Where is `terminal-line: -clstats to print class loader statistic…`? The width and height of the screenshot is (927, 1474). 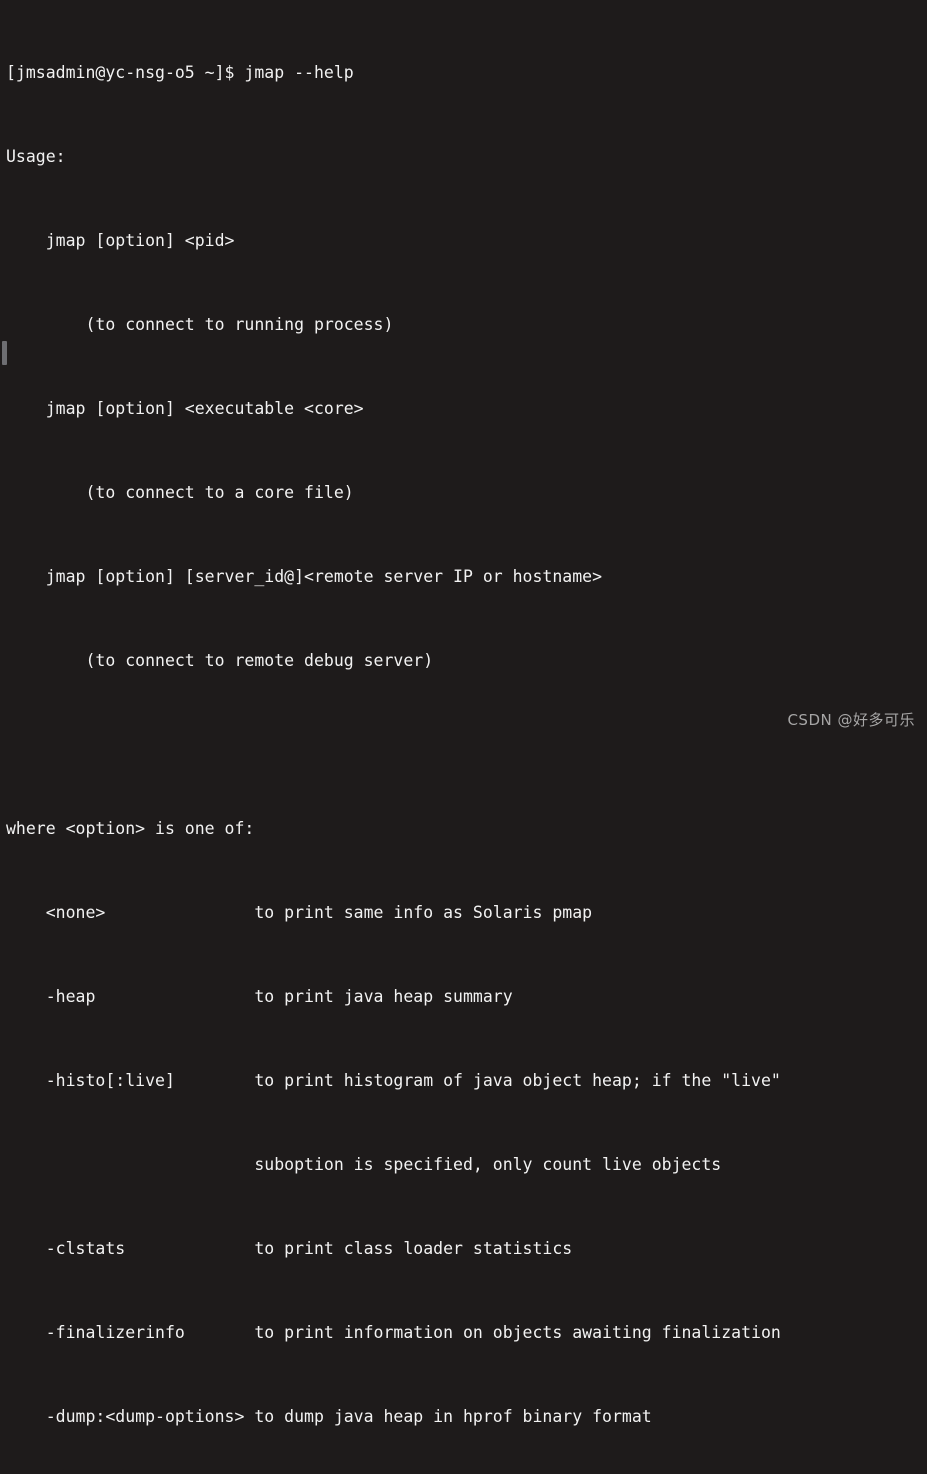
terminal-line: -clstats to print class loader statistic… is located at coordinates (289, 1248).